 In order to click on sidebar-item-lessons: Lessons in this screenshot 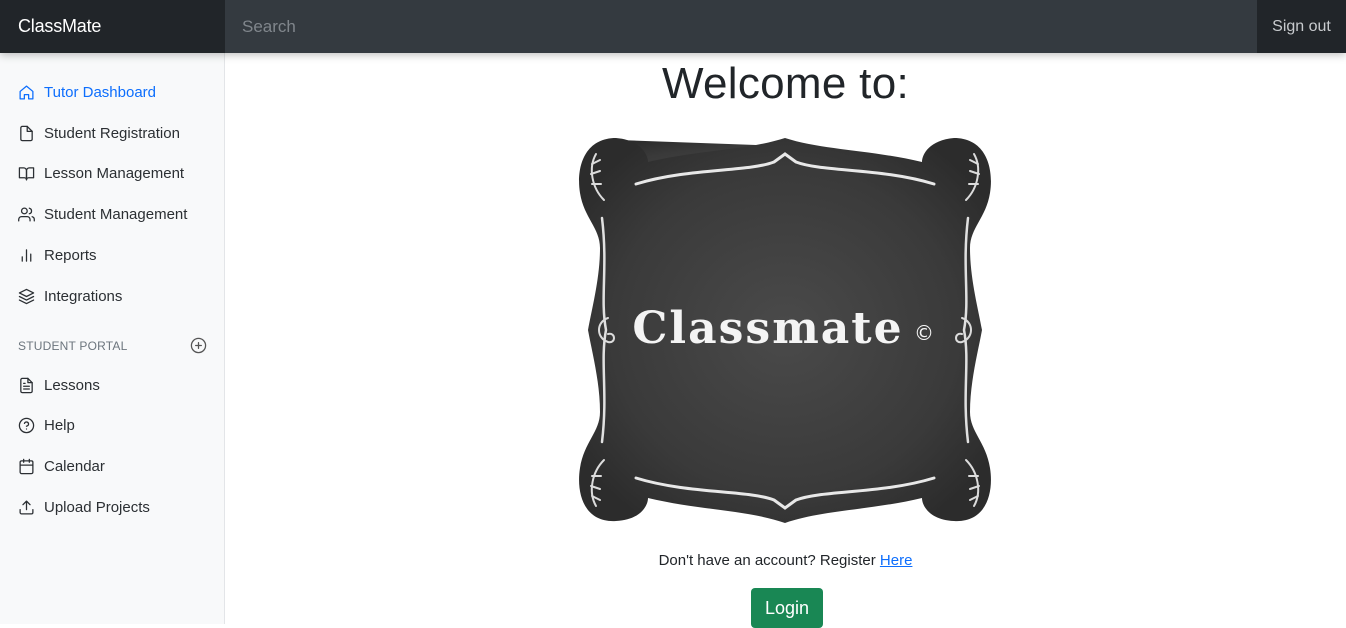, I will do `click(112, 385)`.